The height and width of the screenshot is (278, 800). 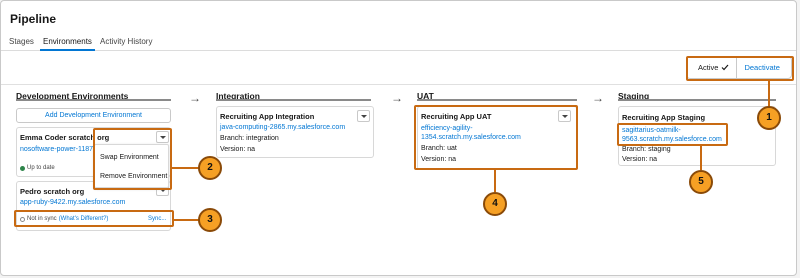 I want to click on callout-badge: 3, so click(x=210, y=220).